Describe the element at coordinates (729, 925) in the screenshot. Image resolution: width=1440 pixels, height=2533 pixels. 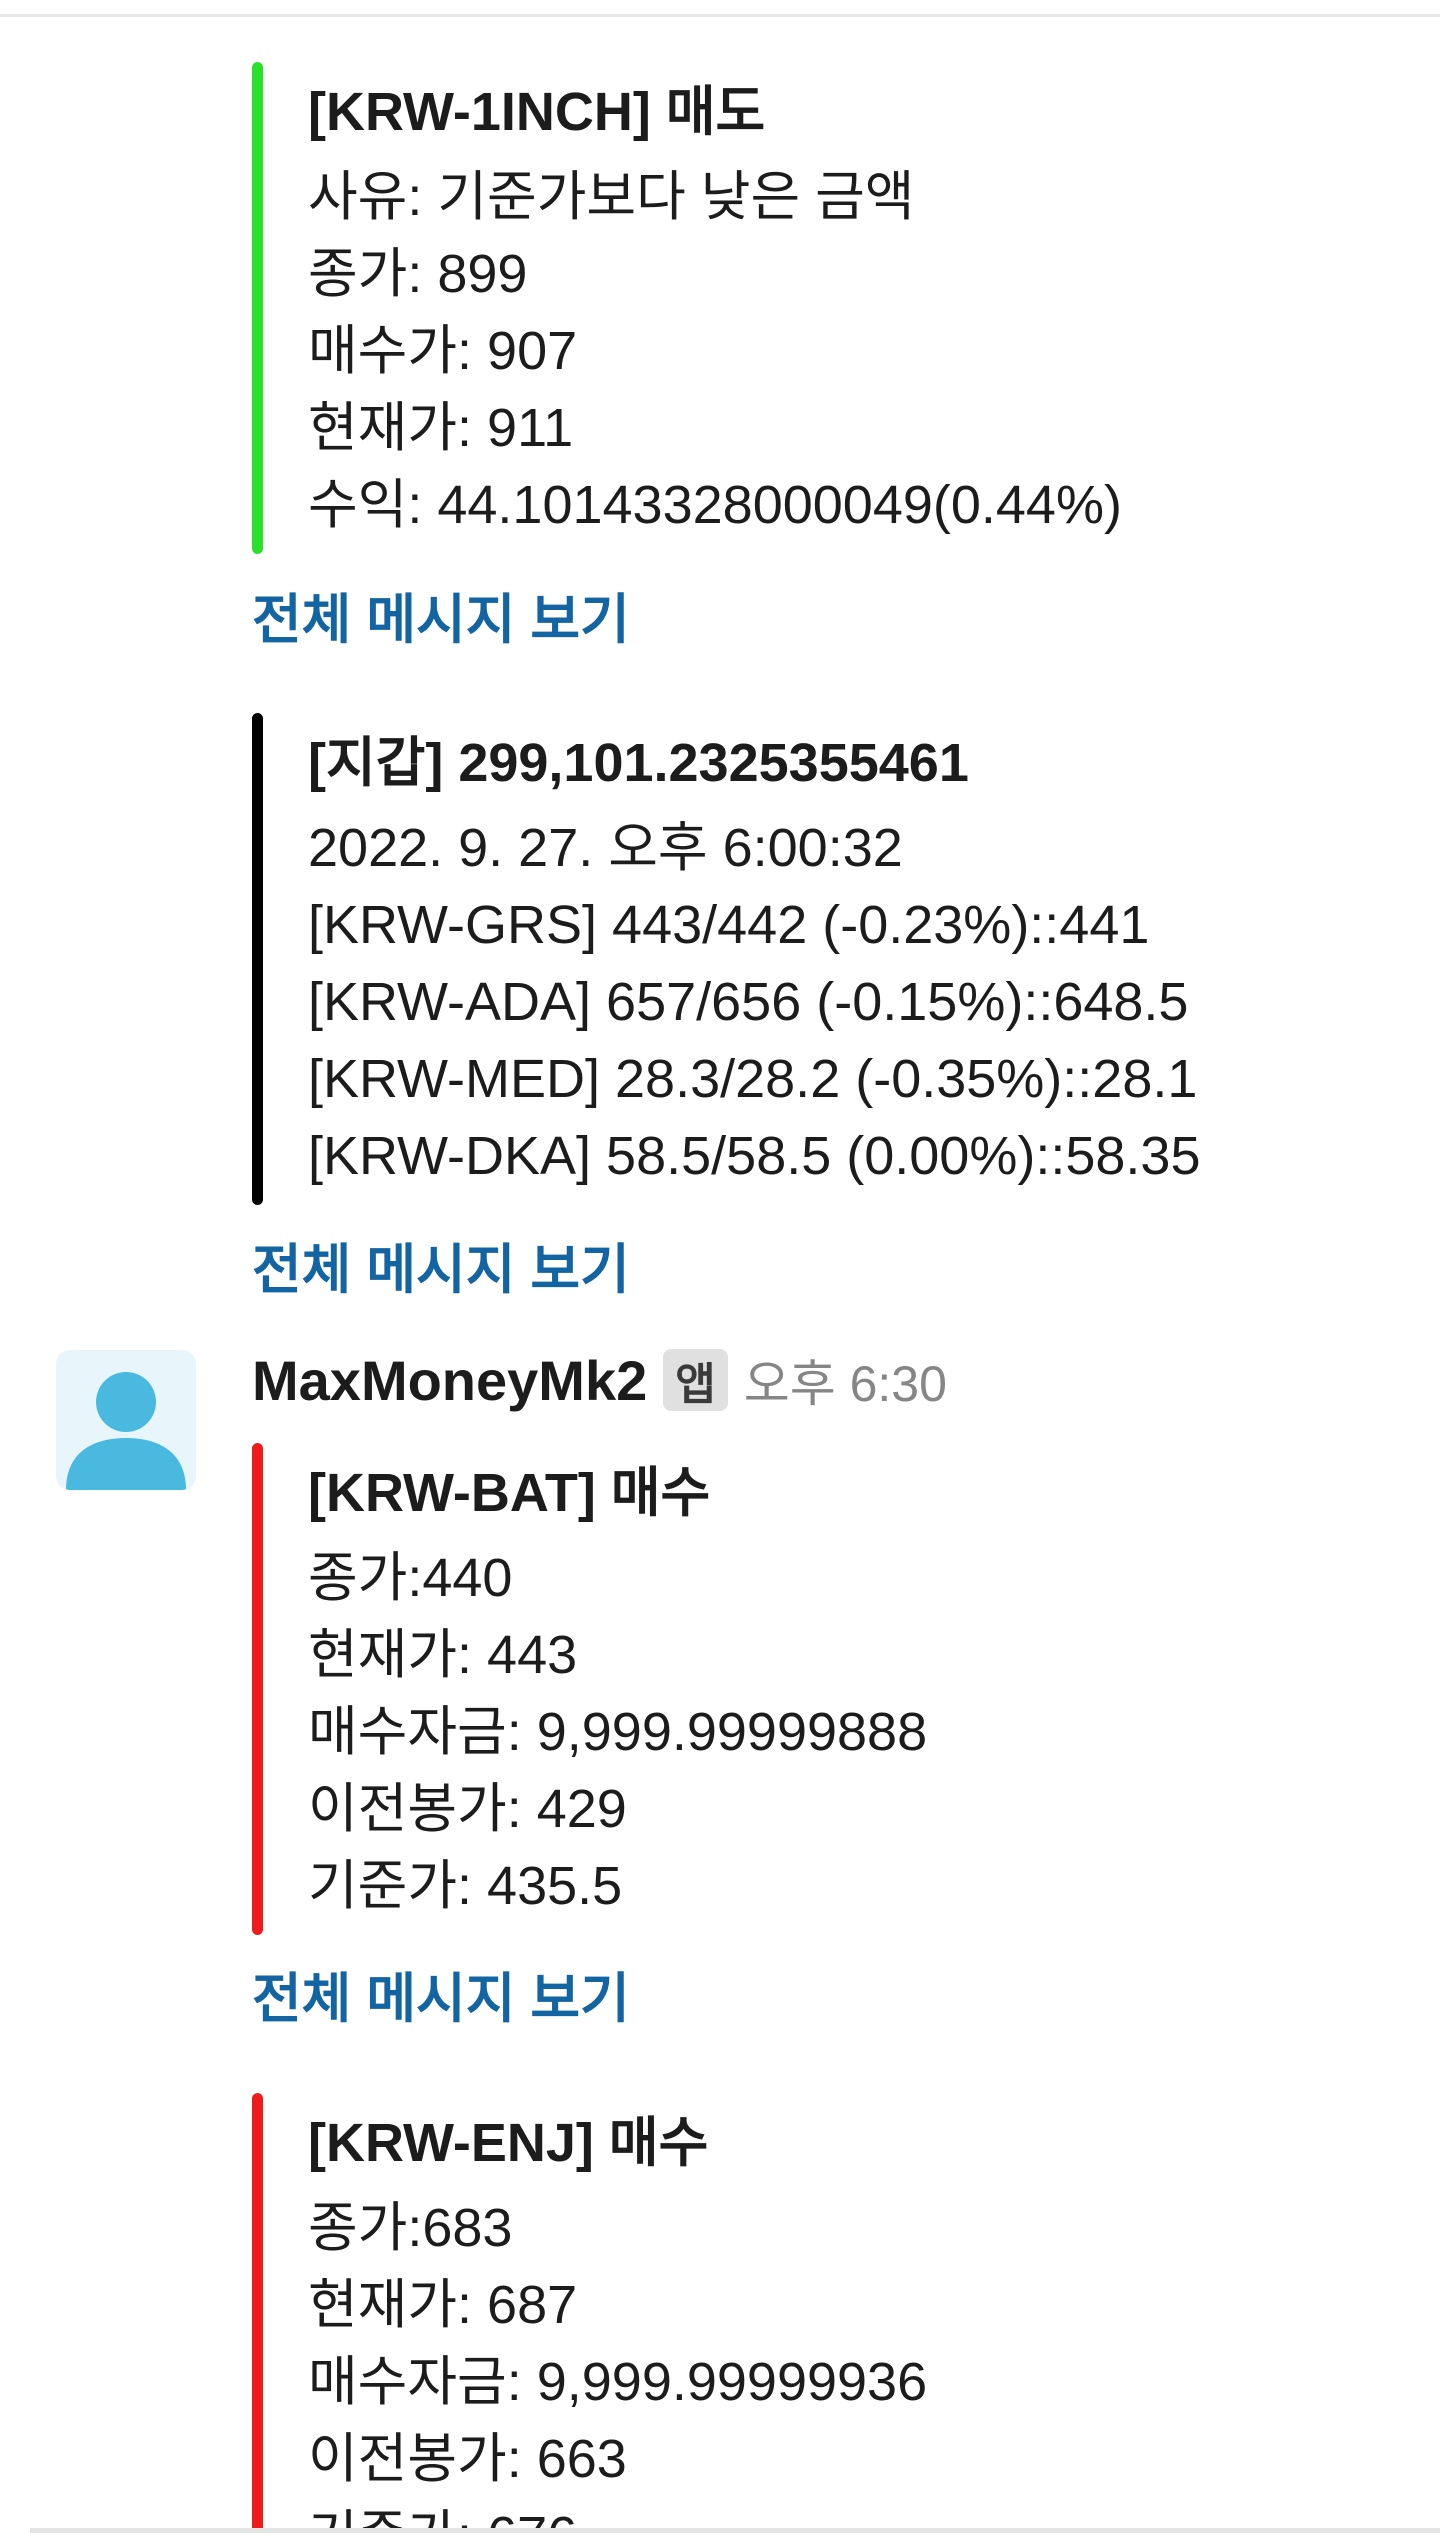
I see `attachment-line-grs: [KRW-GRS] 443/442 (-0.23%)::441` at that location.